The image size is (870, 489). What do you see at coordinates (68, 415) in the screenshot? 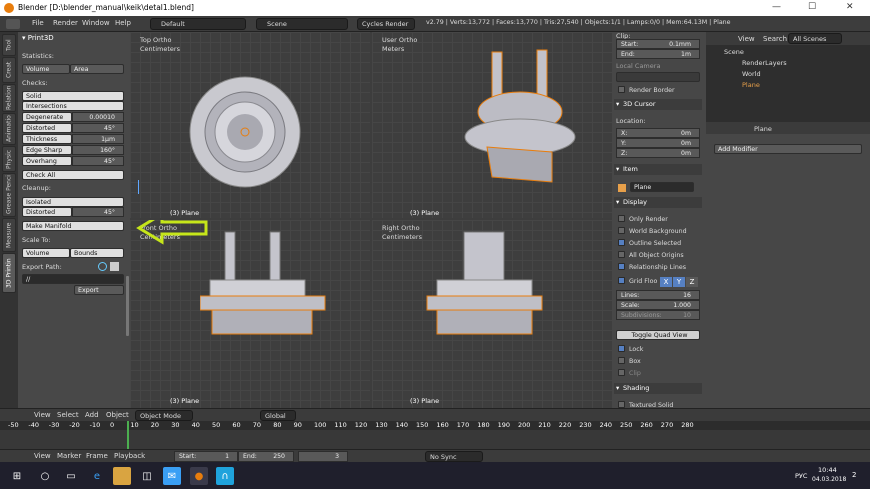
I see `vp-menu-select: Select` at bounding box center [68, 415].